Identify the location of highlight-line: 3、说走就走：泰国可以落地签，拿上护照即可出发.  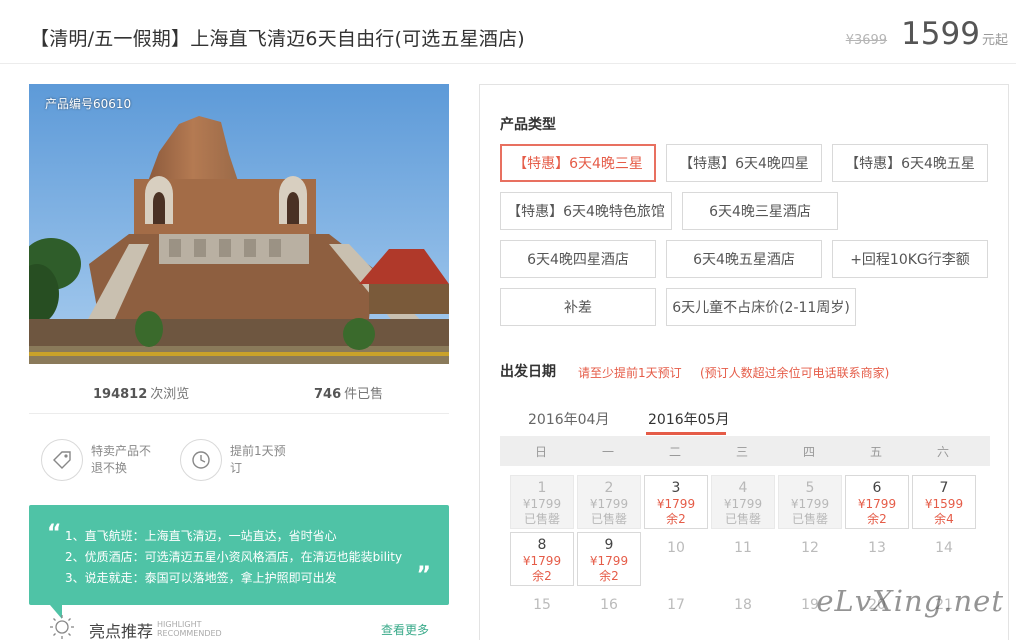
(201, 578).